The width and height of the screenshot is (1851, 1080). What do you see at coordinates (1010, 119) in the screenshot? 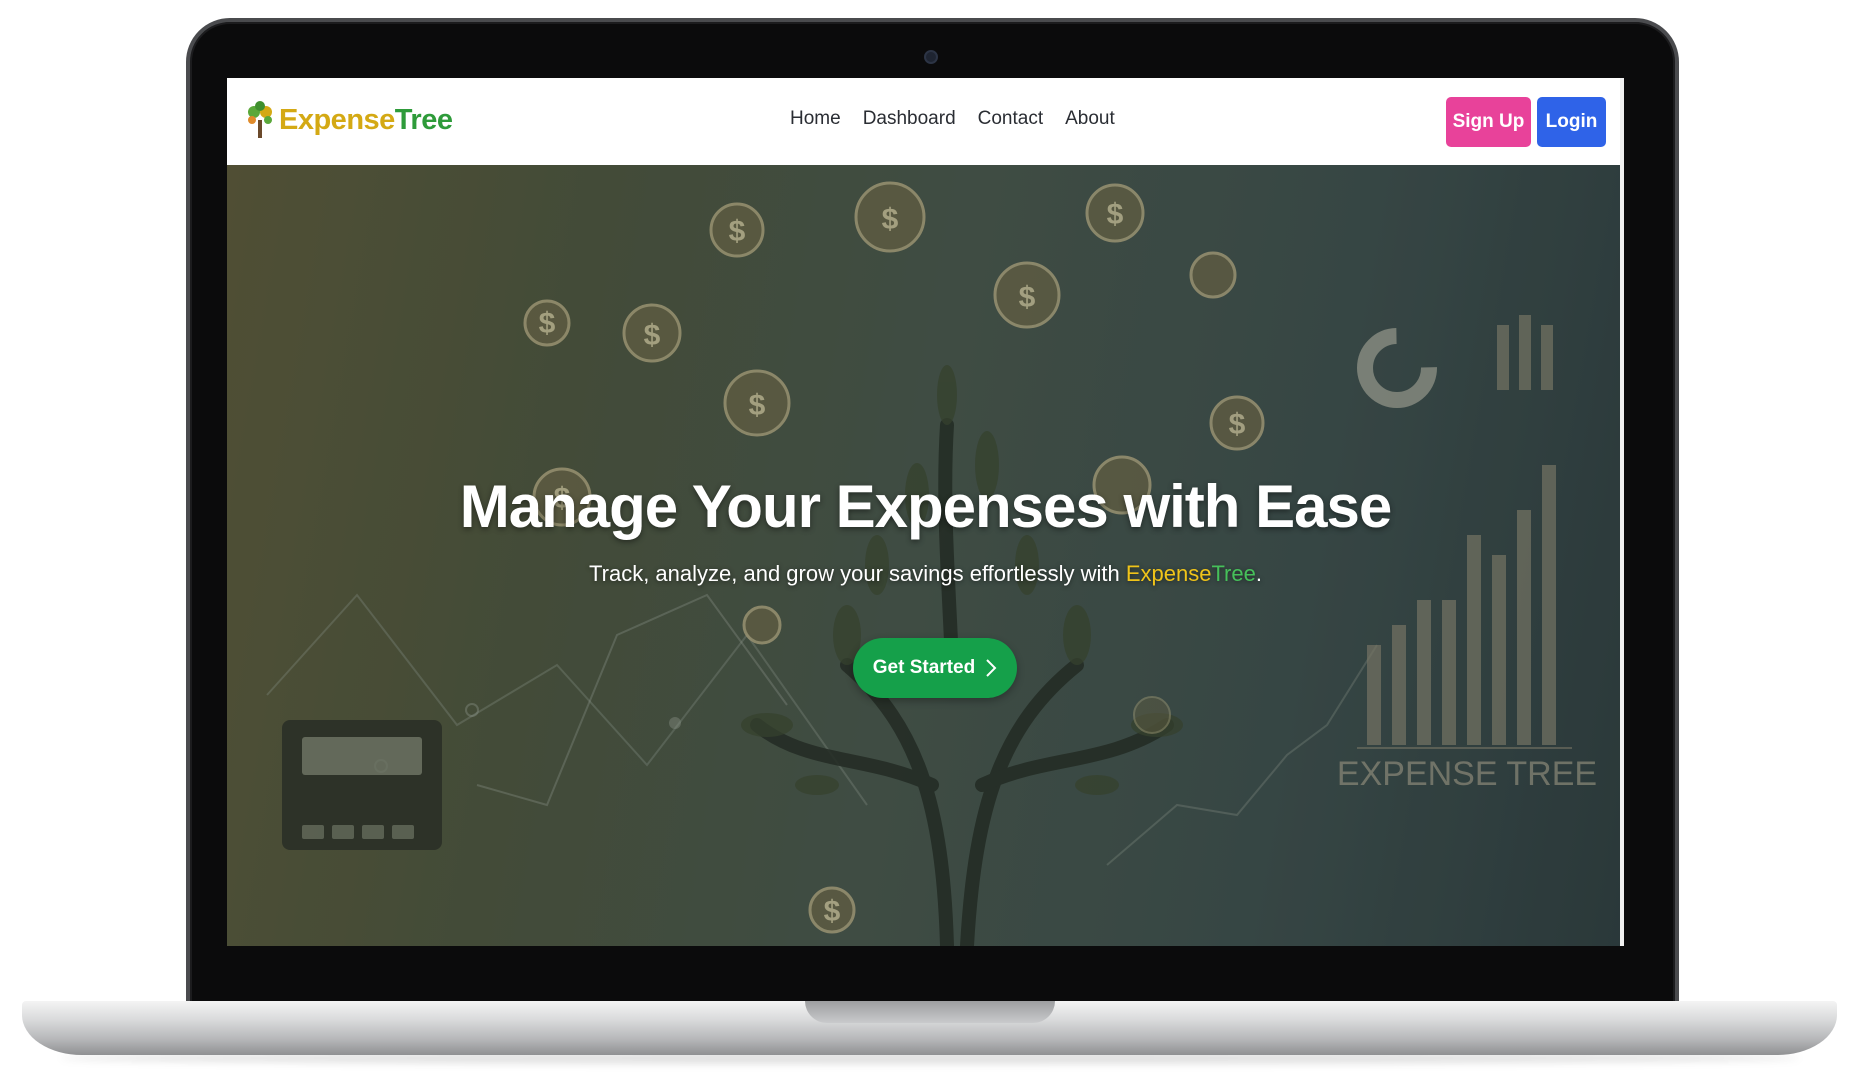
I see `nav-link-contact: Contact` at bounding box center [1010, 119].